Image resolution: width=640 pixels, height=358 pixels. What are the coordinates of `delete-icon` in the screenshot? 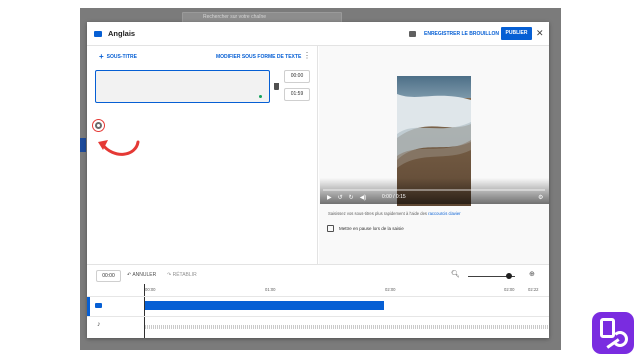 It's located at (276, 86).